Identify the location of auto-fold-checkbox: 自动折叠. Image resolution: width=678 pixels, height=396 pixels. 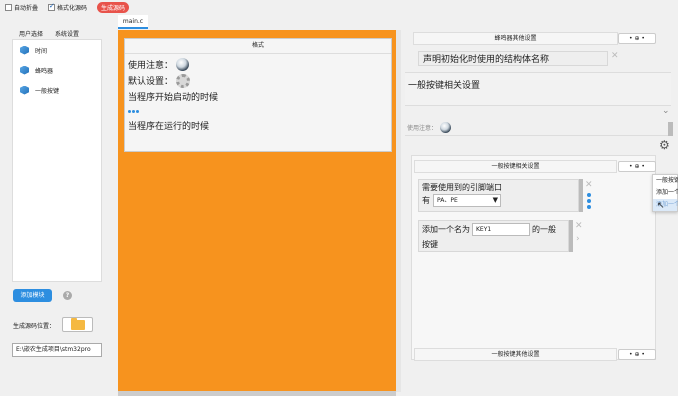
(21, 7).